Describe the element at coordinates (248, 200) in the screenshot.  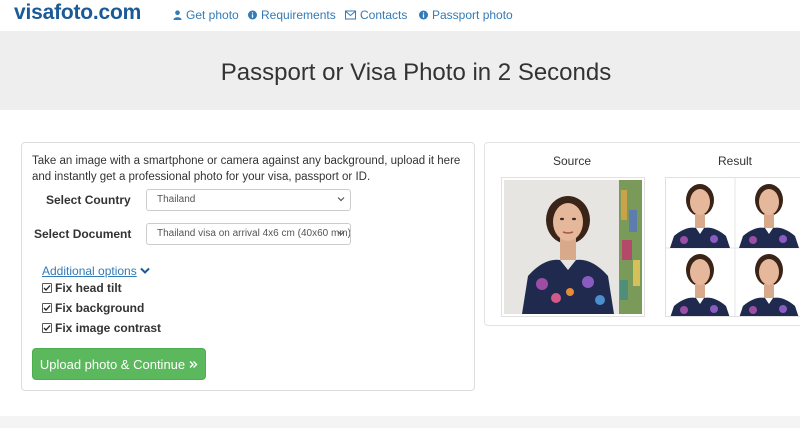
I see `country-select: Thailand` at that location.